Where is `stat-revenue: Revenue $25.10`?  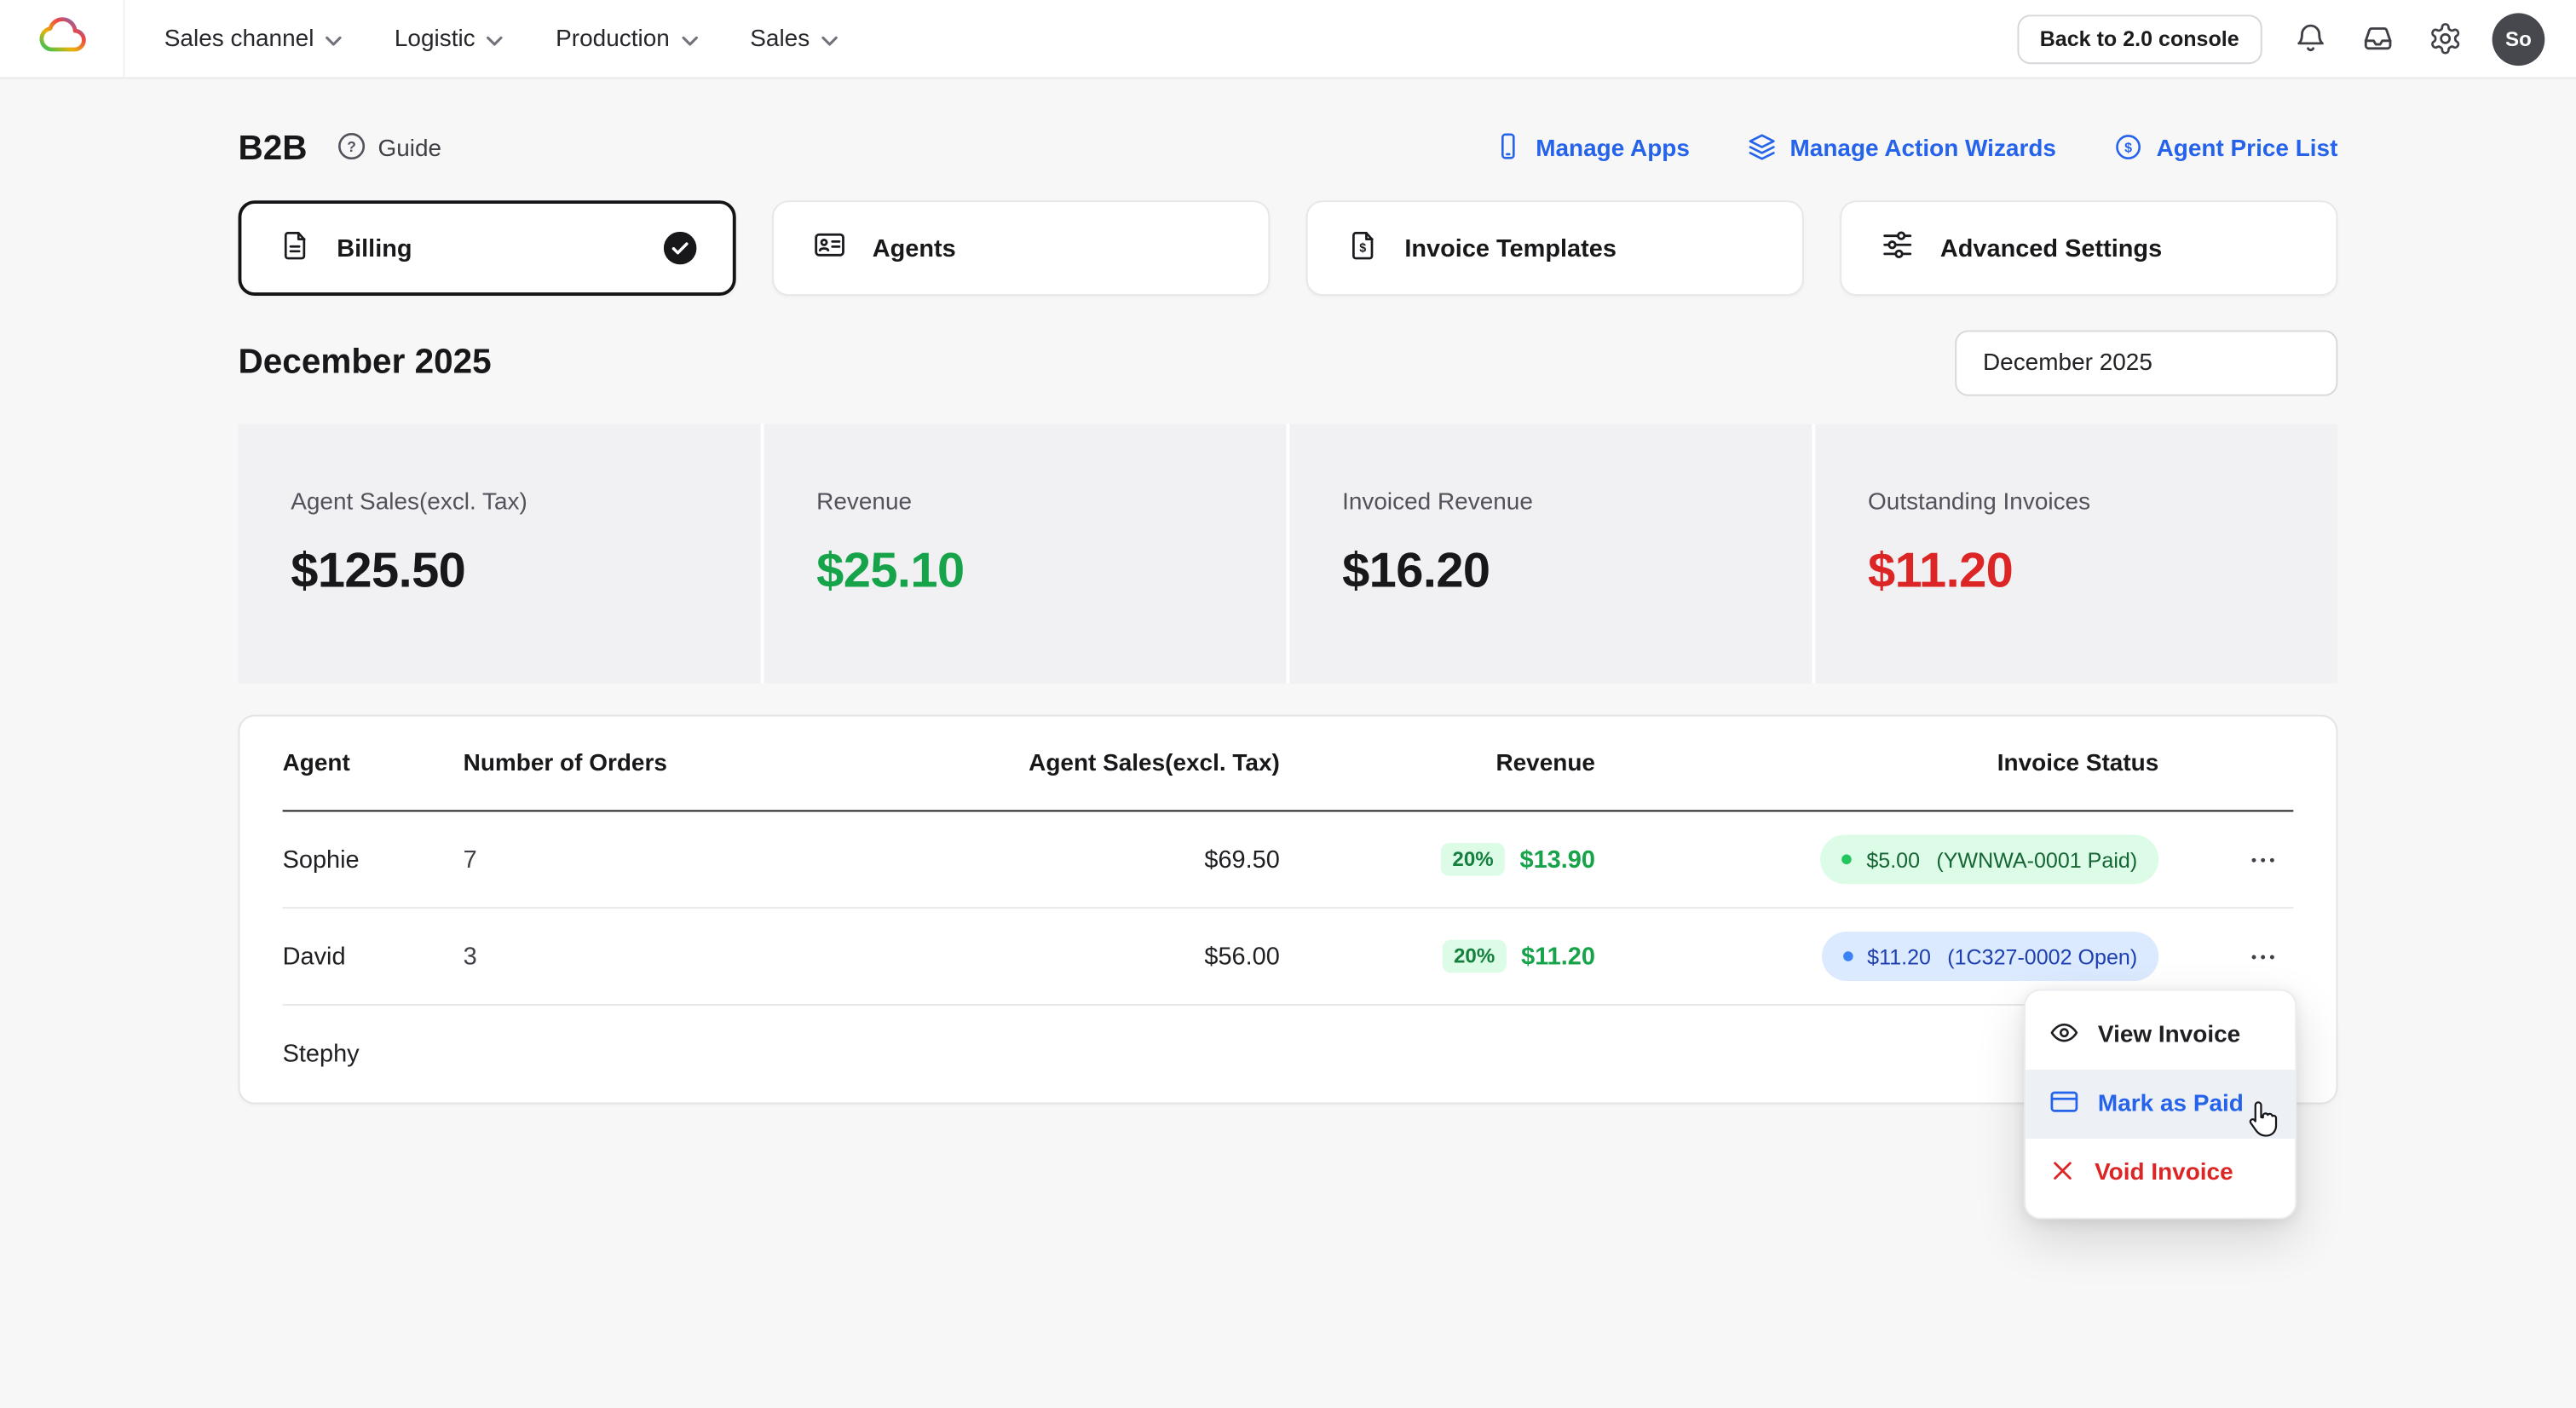
stat-revenue: Revenue $25.10 is located at coordinates (1025, 554).